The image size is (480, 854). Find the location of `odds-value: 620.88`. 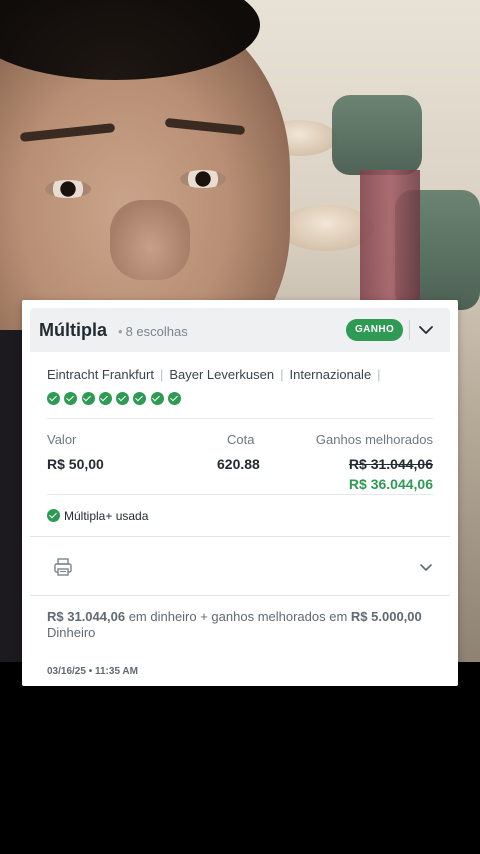

odds-value: 620.88 is located at coordinates (238, 464).